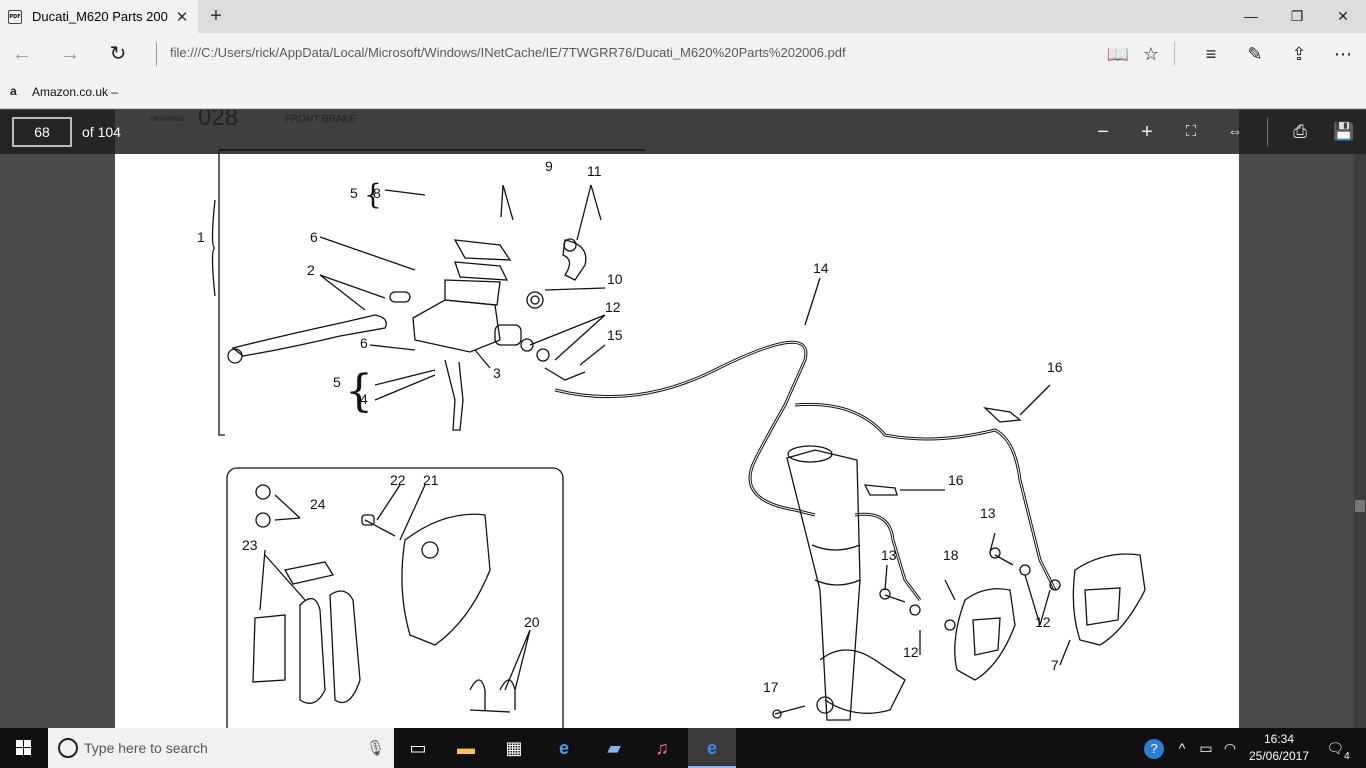 This screenshot has width=1366, height=768. I want to click on edge-icon: e, so click(712, 748).